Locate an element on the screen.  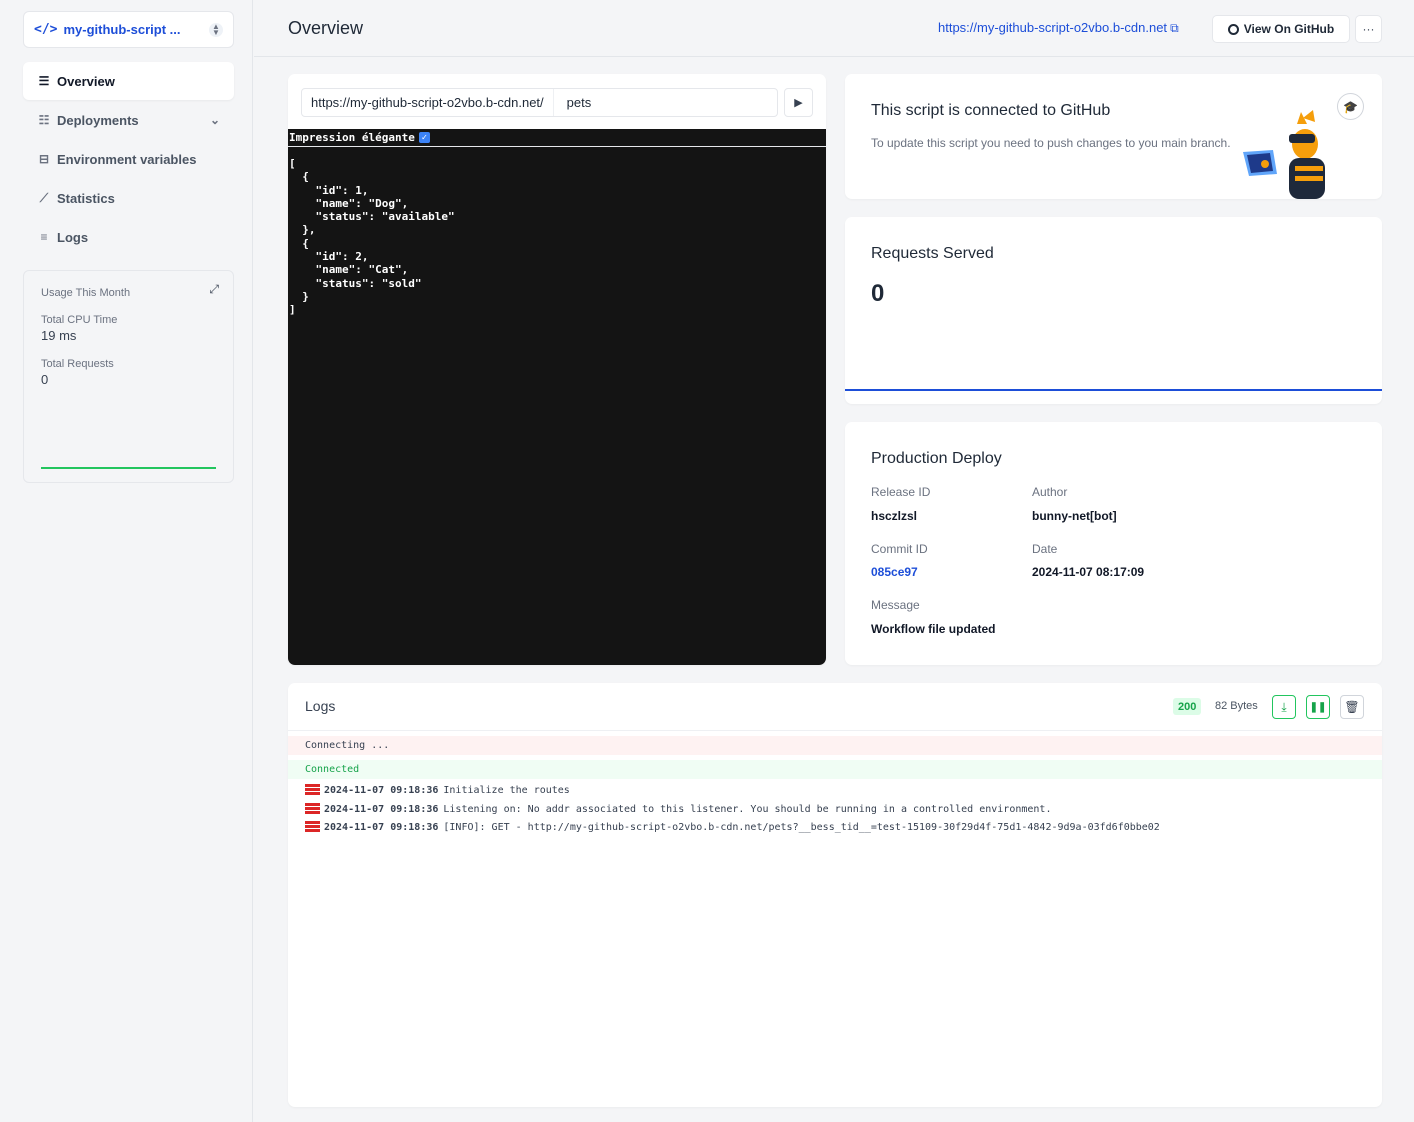
external-link-icon: ⧉ is located at coordinates (1174, 28).